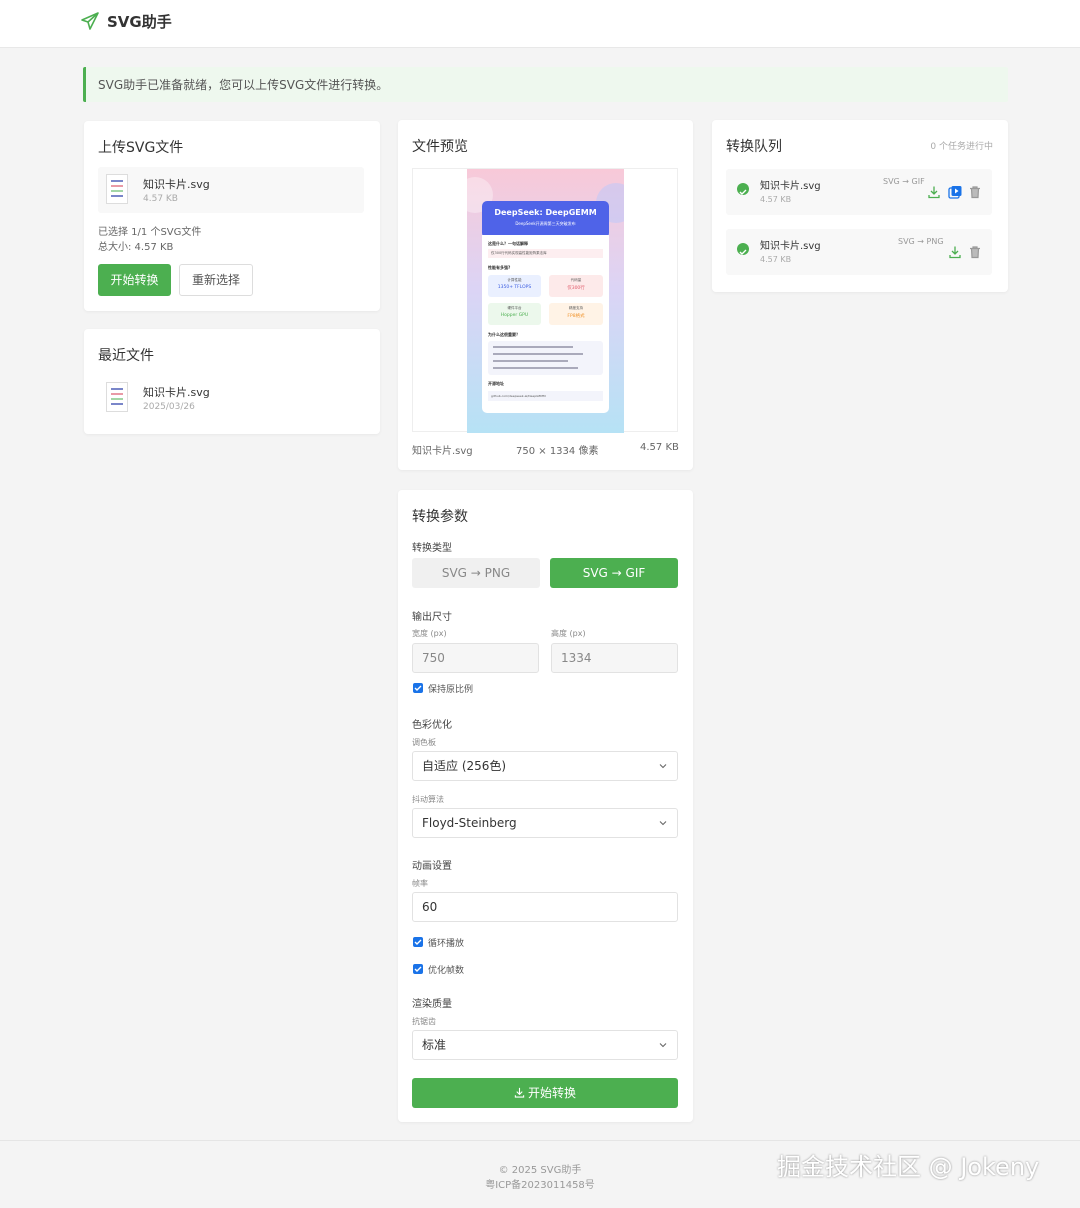 The image size is (1080, 1208). What do you see at coordinates (859, 252) in the screenshot?
I see `queue-task: 知识卡片.svg 4.57 KB SVG → PNG` at bounding box center [859, 252].